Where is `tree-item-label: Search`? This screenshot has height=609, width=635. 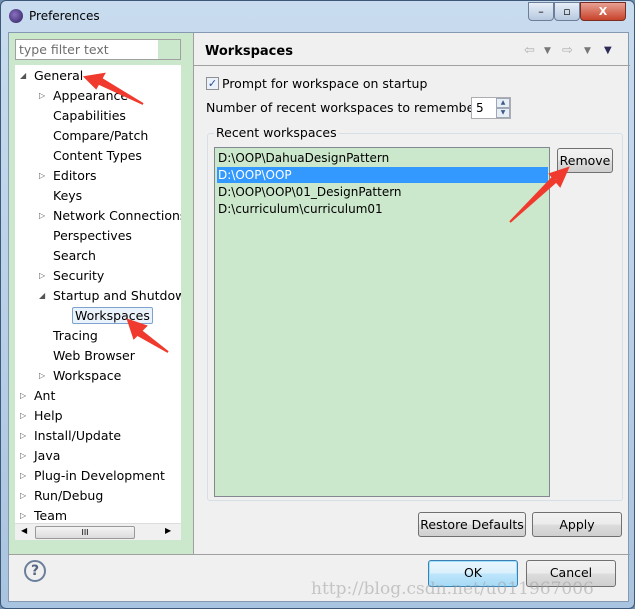 tree-item-label: Search is located at coordinates (74, 255).